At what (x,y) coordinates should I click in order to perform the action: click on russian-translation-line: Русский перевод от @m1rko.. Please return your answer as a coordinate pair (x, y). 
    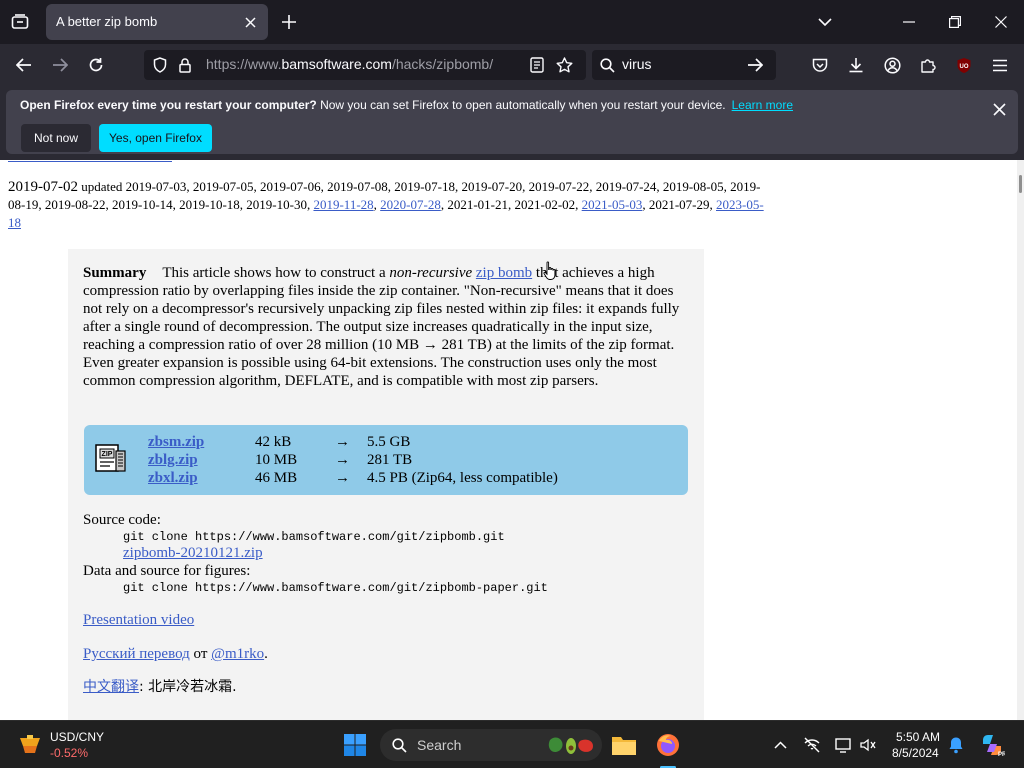
    Looking at the image, I should click on (175, 654).